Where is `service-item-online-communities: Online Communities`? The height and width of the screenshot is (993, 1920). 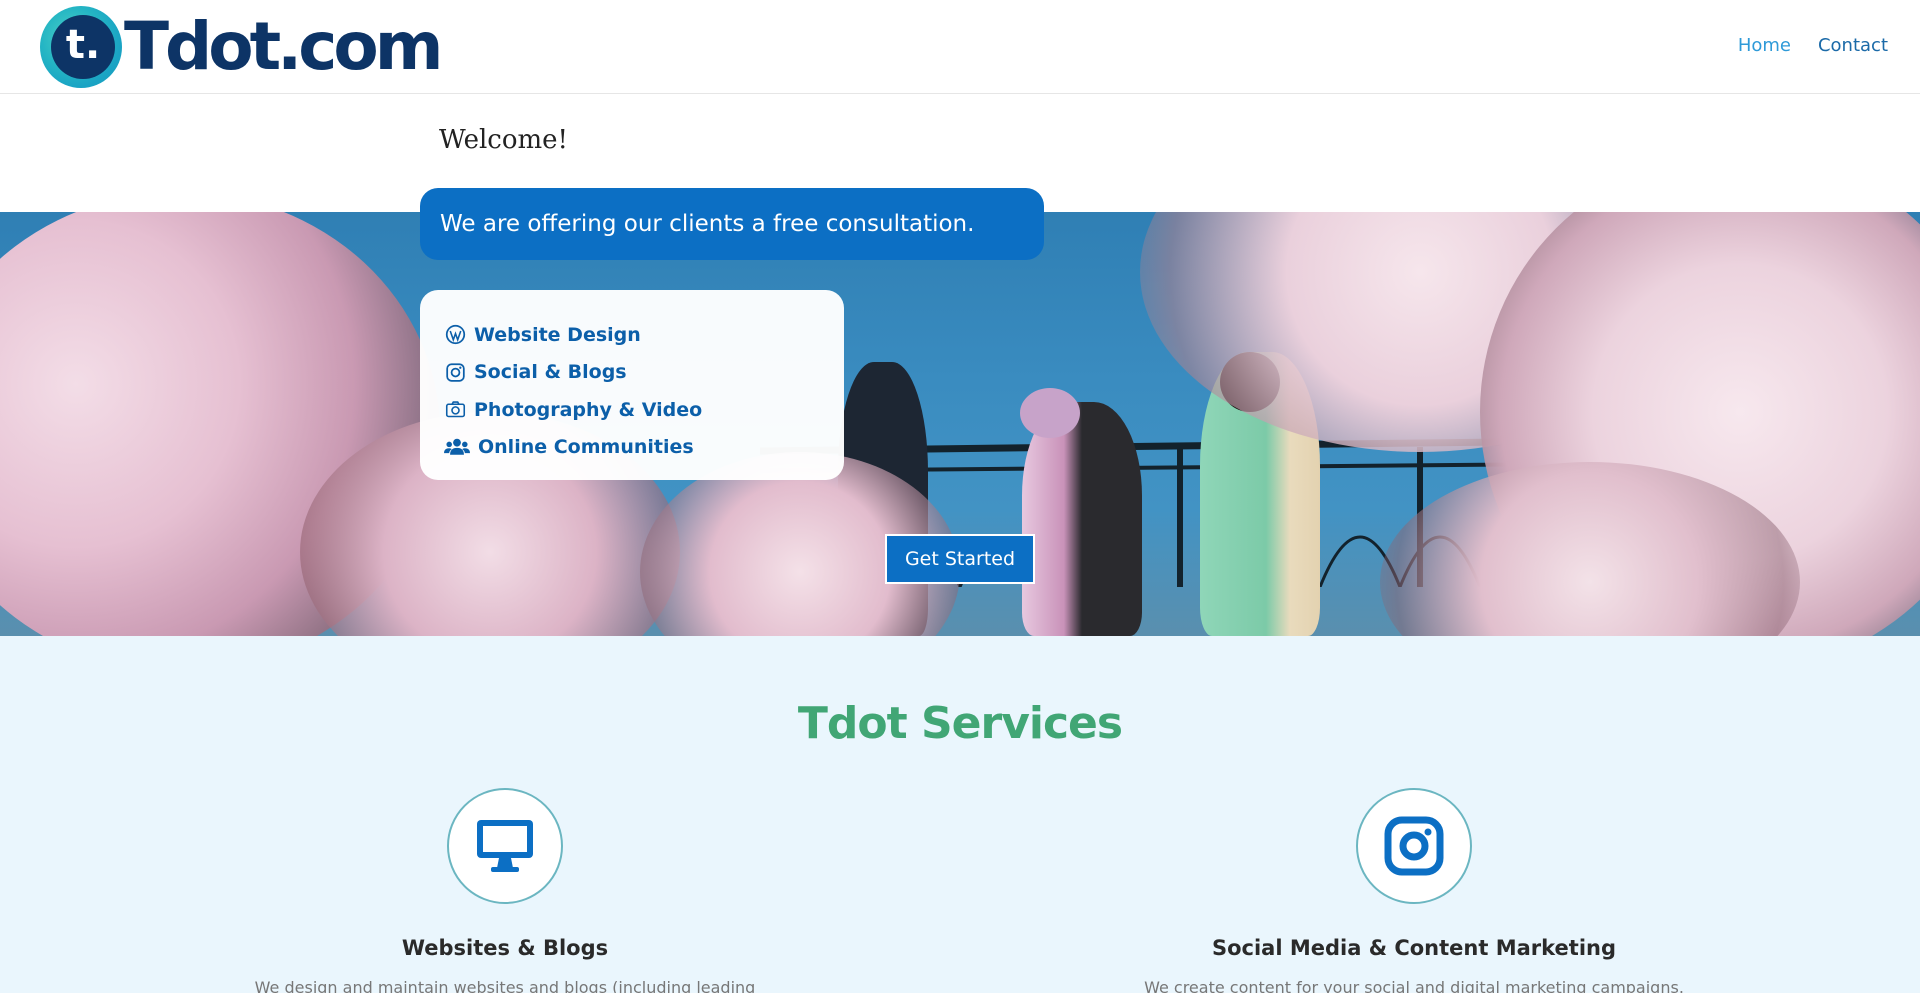 service-item-online-communities: Online Communities is located at coordinates (644, 448).